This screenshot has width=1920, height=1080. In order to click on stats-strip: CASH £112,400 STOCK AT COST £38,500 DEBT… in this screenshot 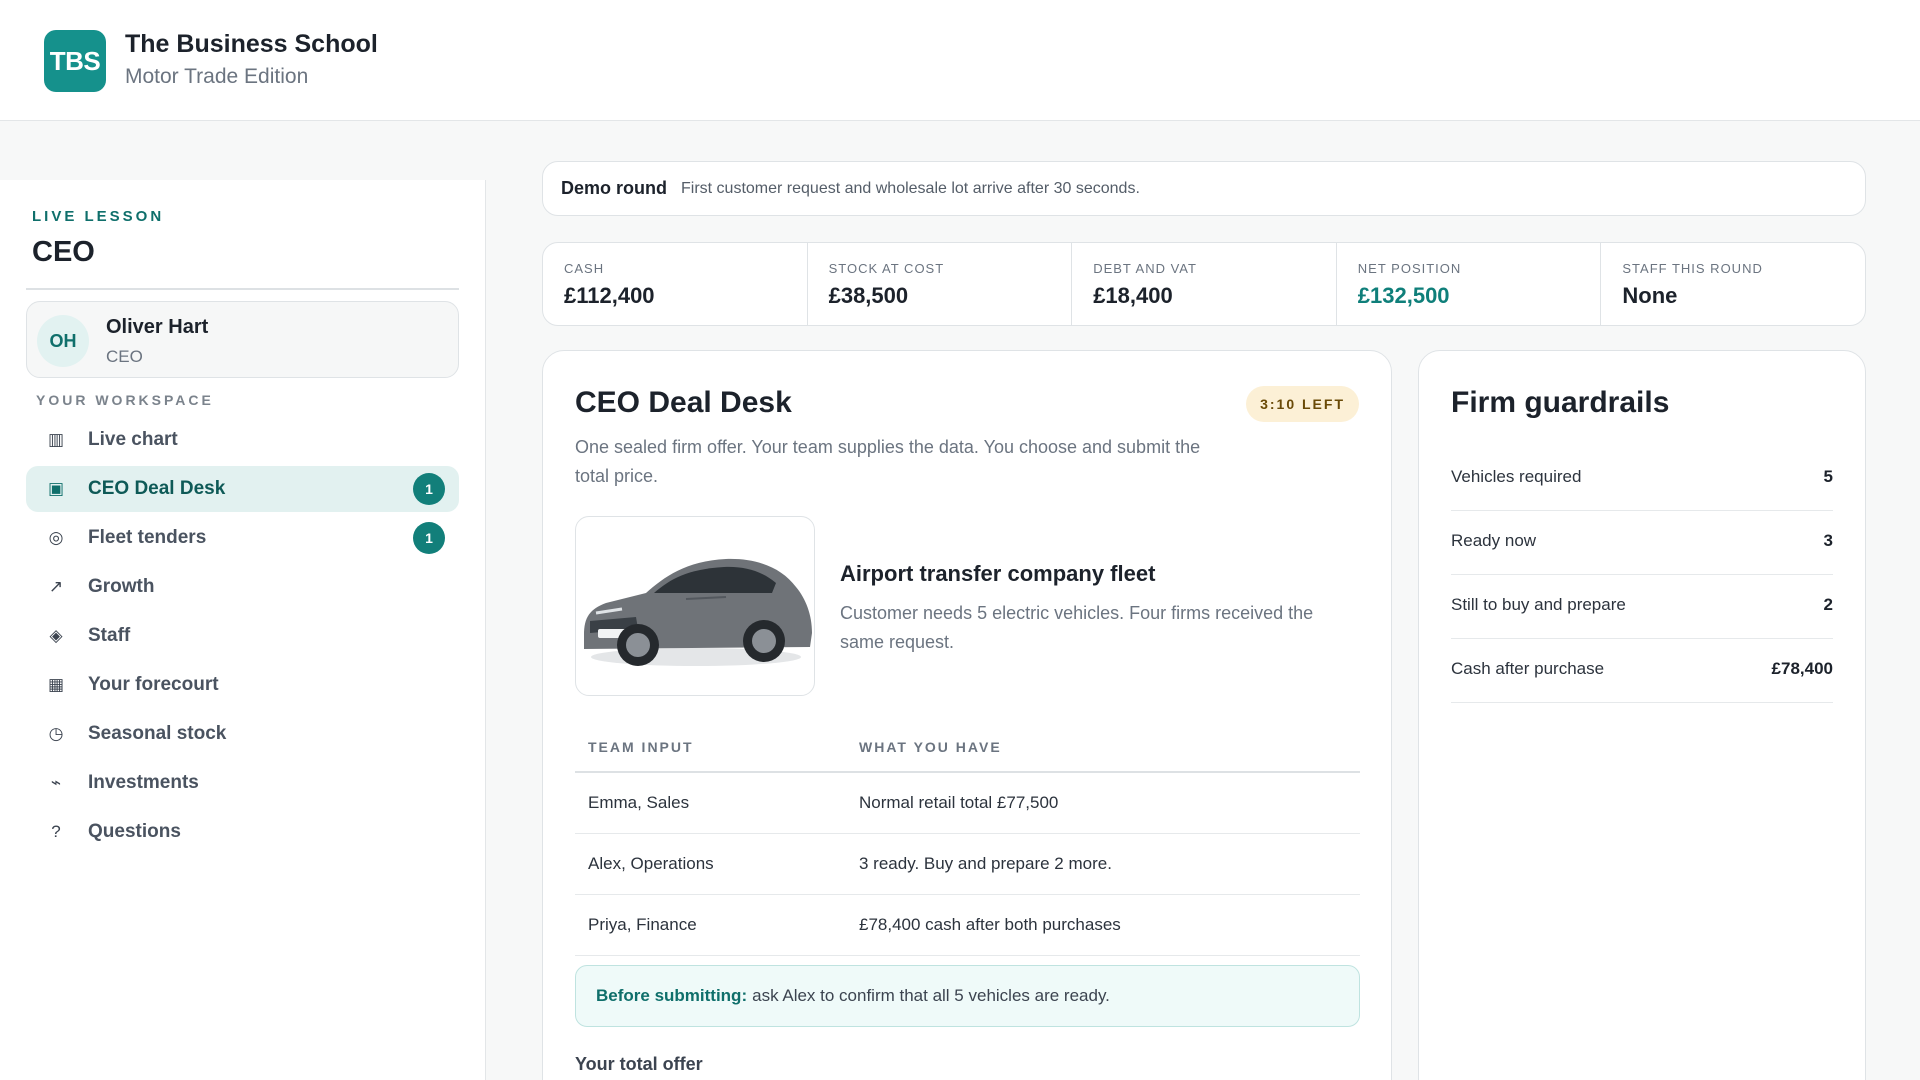, I will do `click(1204, 284)`.